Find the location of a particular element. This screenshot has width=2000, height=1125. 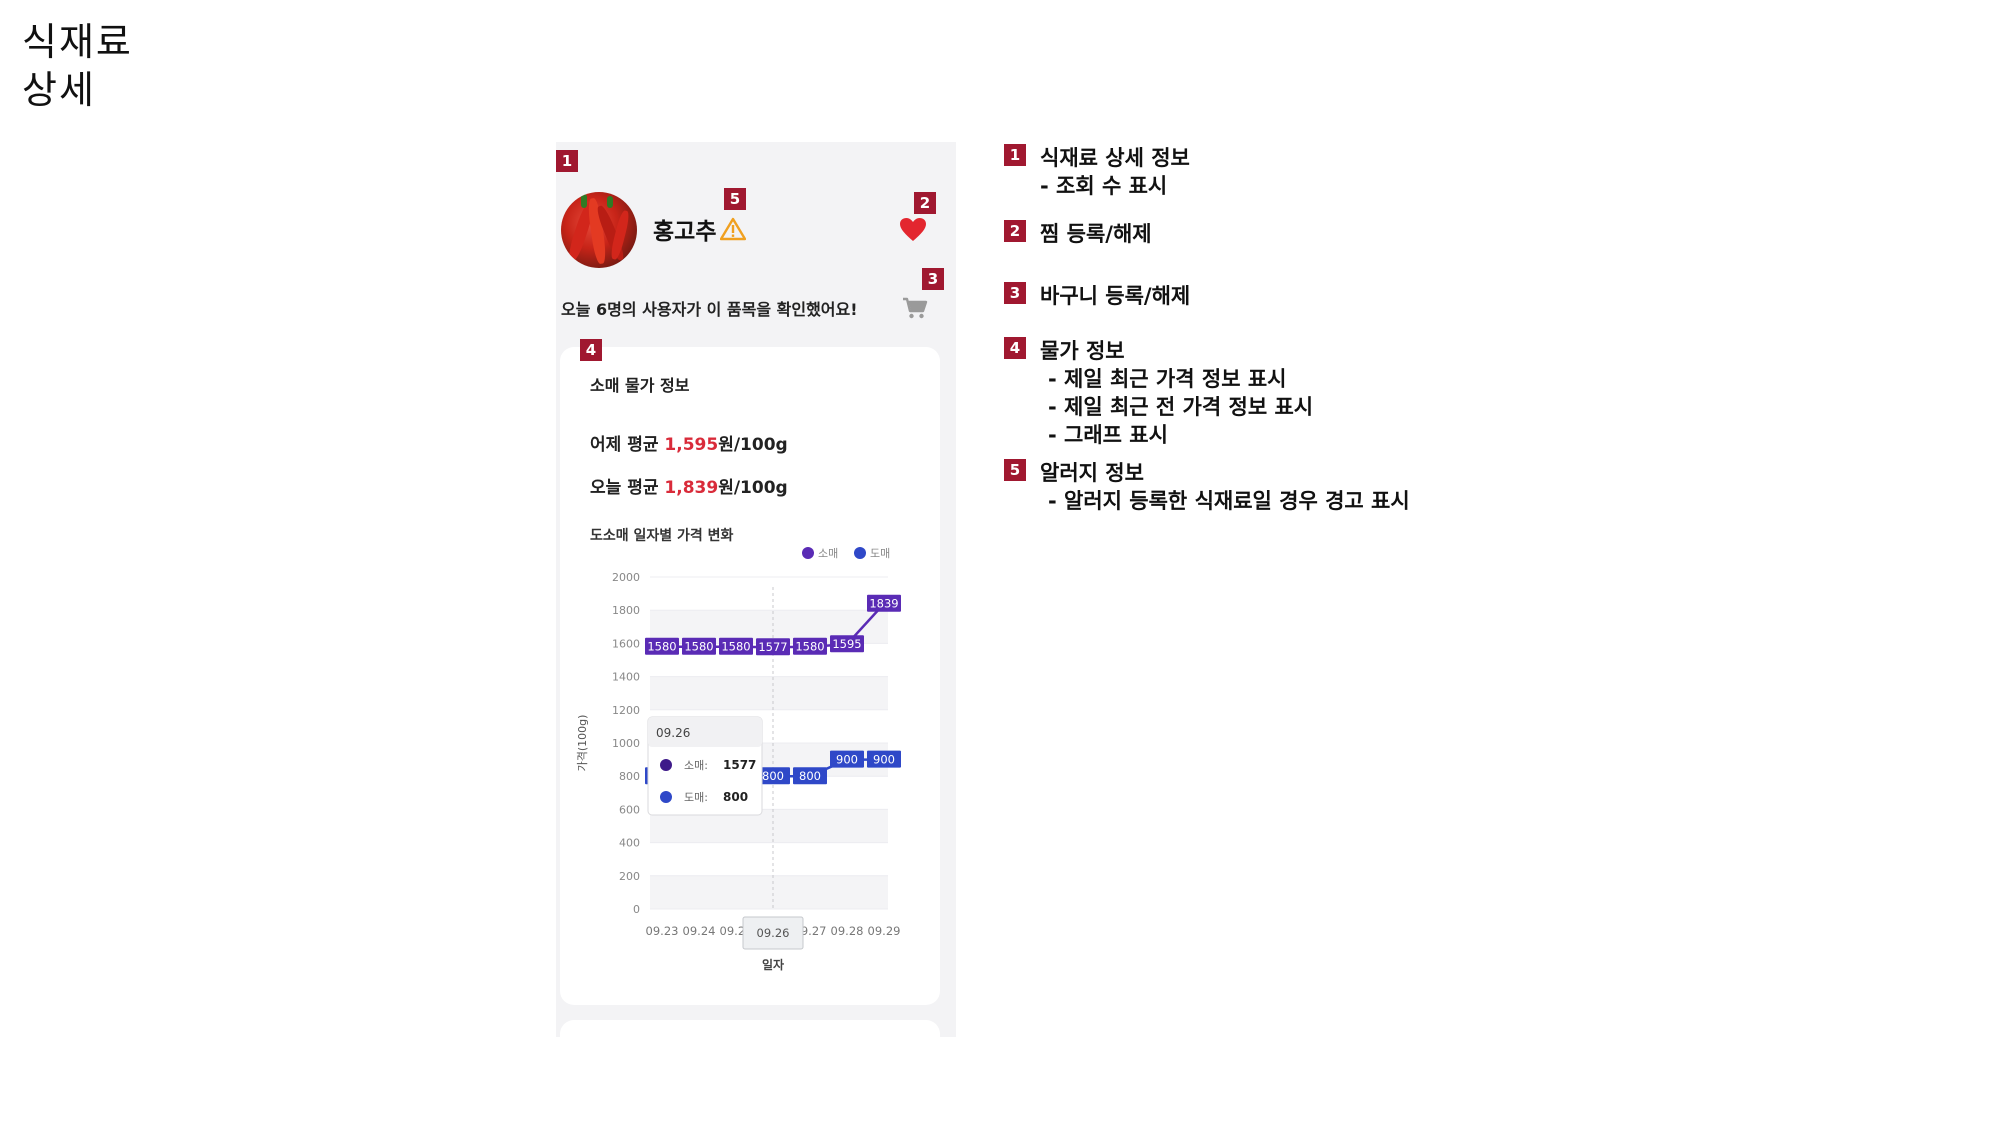

note-badge-2: 2 is located at coordinates (1015, 231).